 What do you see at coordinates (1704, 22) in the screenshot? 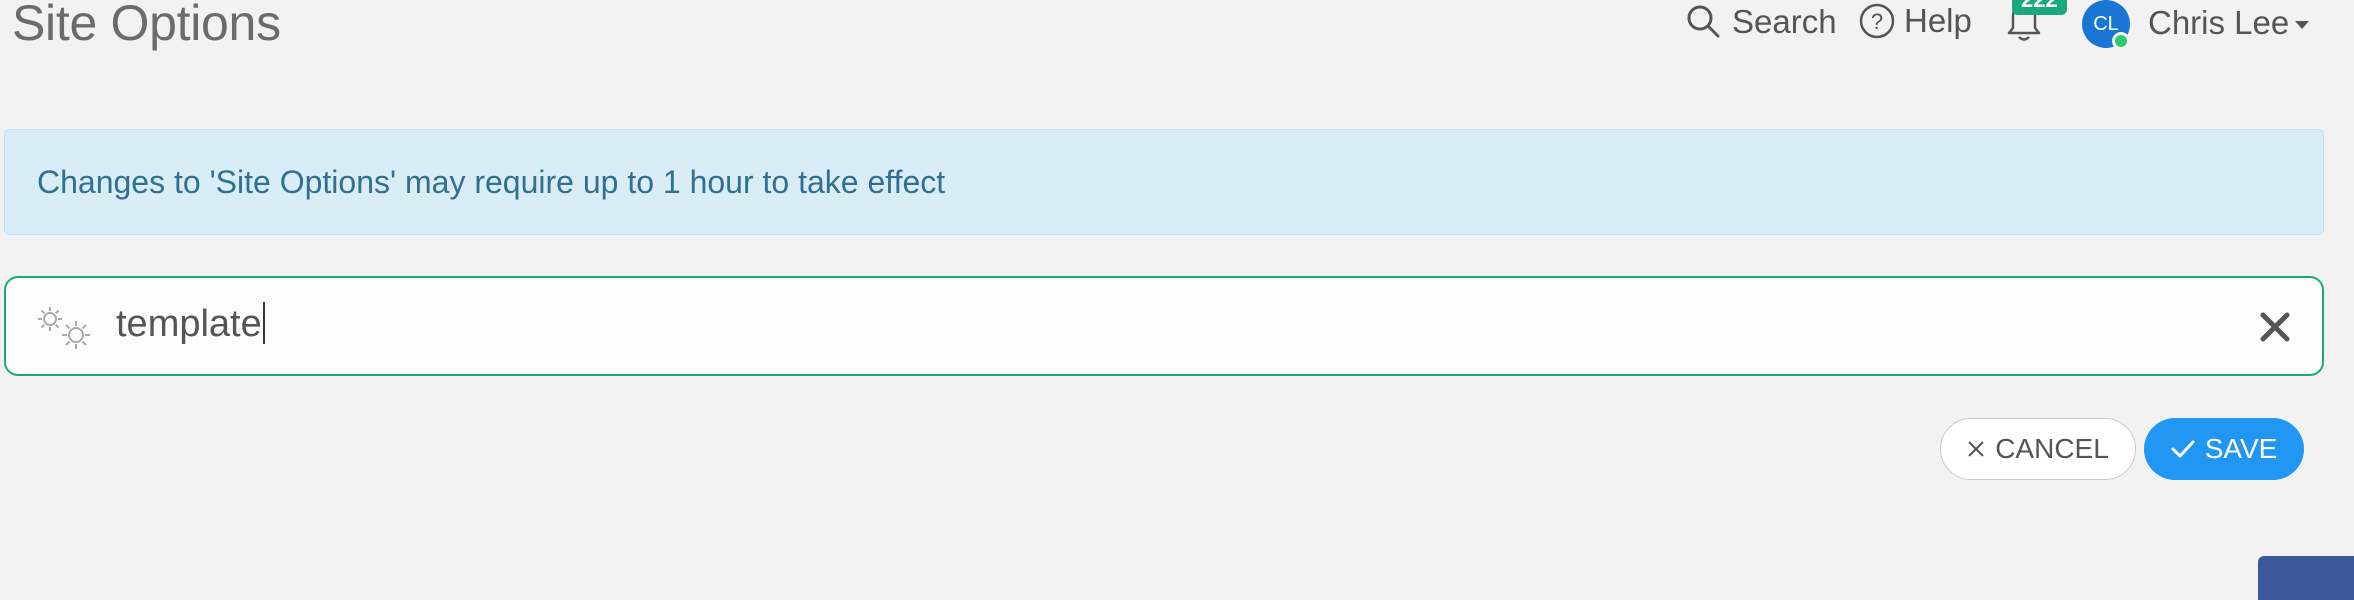
I see `search-icon` at bounding box center [1704, 22].